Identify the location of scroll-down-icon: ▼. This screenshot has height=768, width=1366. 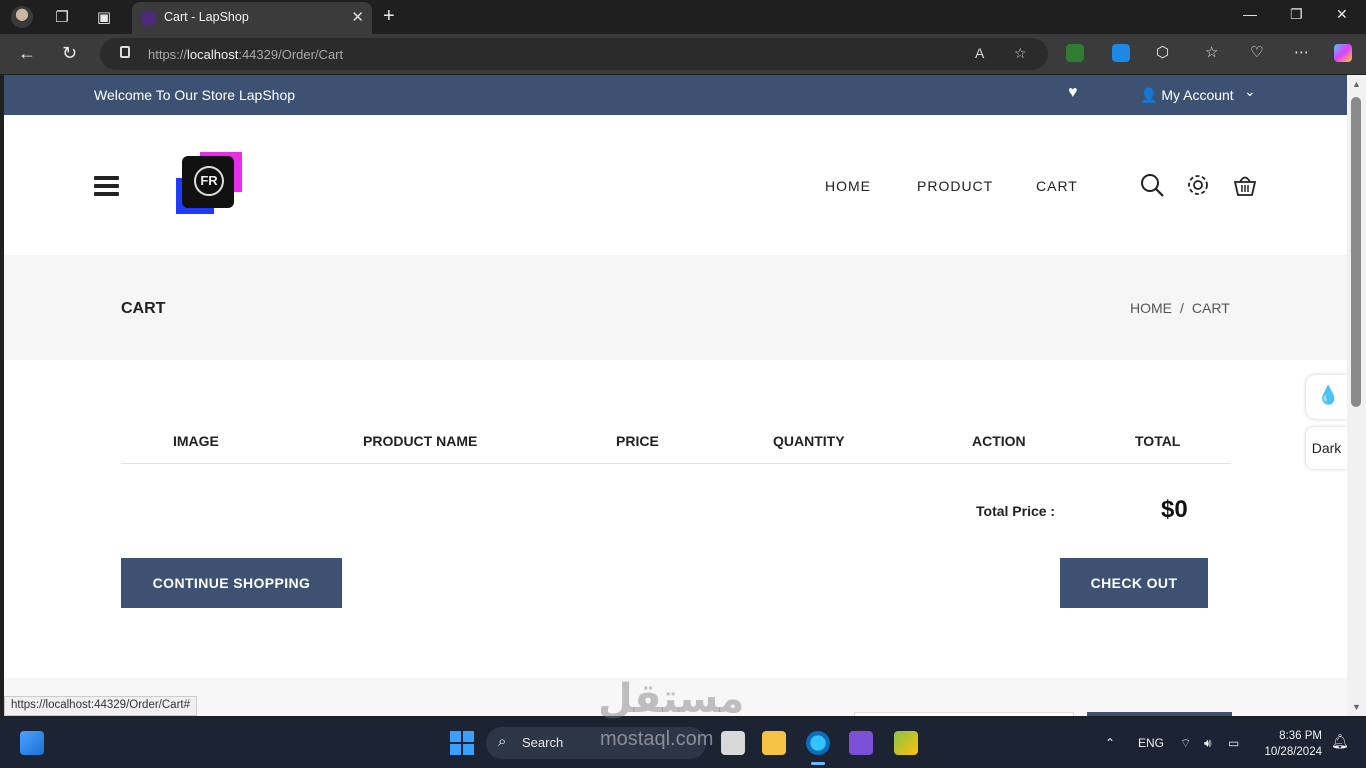
(1356, 707).